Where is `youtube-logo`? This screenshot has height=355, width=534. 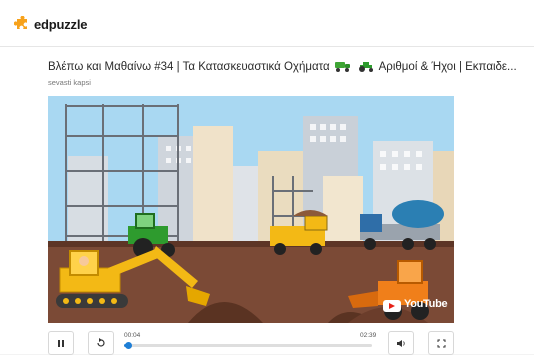 youtube-logo is located at coordinates (392, 306).